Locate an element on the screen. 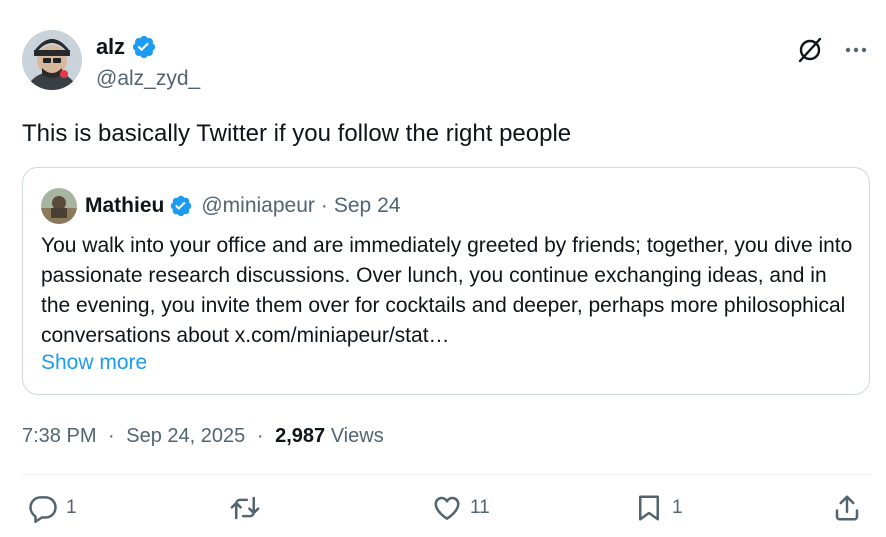  heart-icon is located at coordinates (447, 508).